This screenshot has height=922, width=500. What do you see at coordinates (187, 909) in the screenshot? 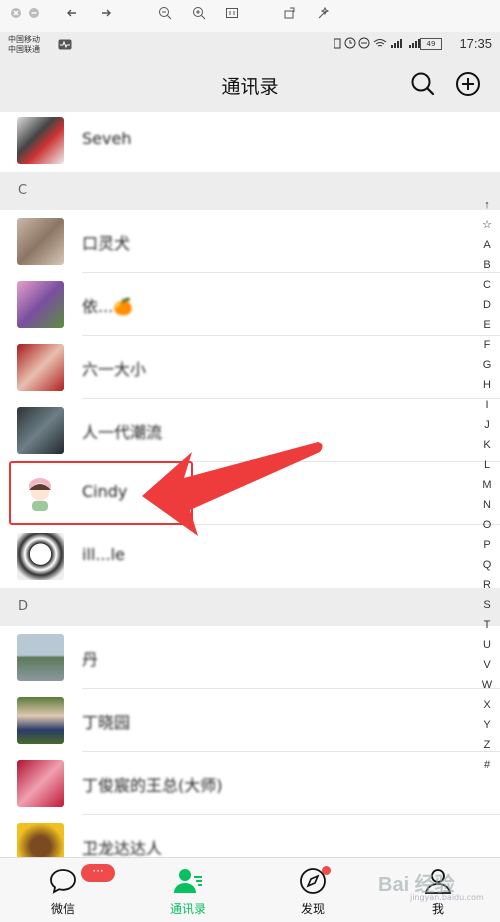
I see `tab-label: 通讯录` at bounding box center [187, 909].